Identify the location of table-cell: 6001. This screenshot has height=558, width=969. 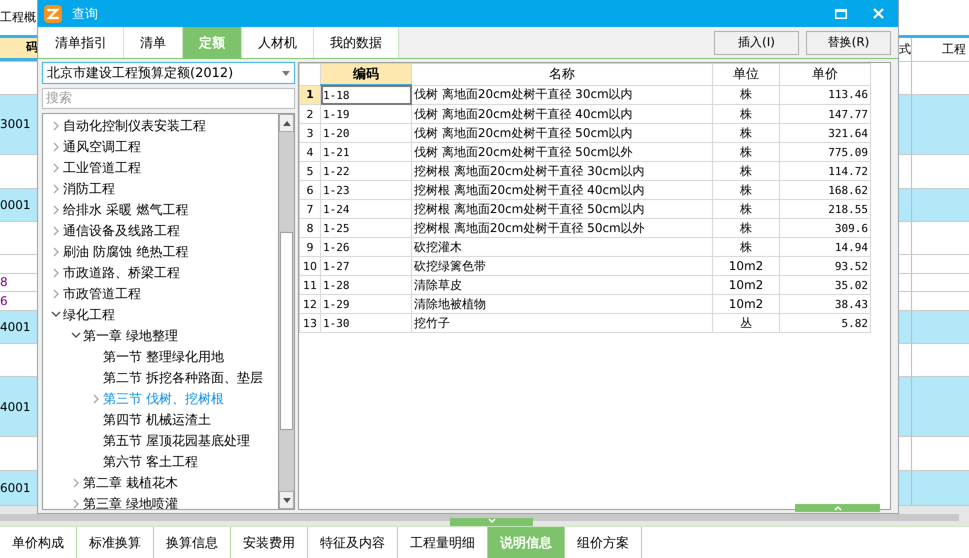
(15, 488).